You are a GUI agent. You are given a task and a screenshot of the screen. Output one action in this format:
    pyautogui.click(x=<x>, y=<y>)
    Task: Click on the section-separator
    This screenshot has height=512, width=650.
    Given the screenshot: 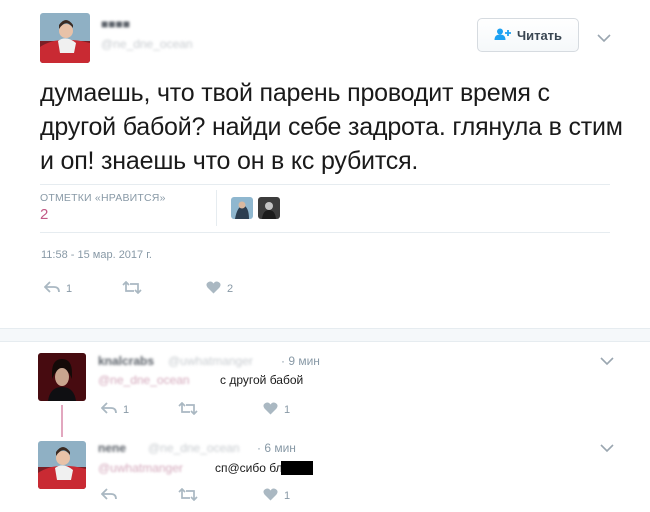 What is the action you would take?
    pyautogui.click(x=325, y=335)
    